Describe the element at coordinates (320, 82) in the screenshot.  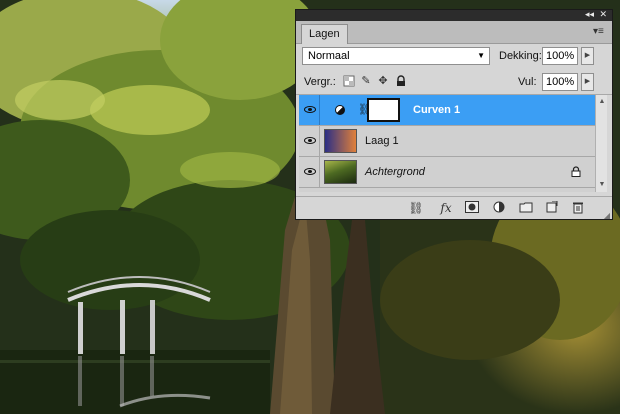
I see `lock-label: Vergr.:` at that location.